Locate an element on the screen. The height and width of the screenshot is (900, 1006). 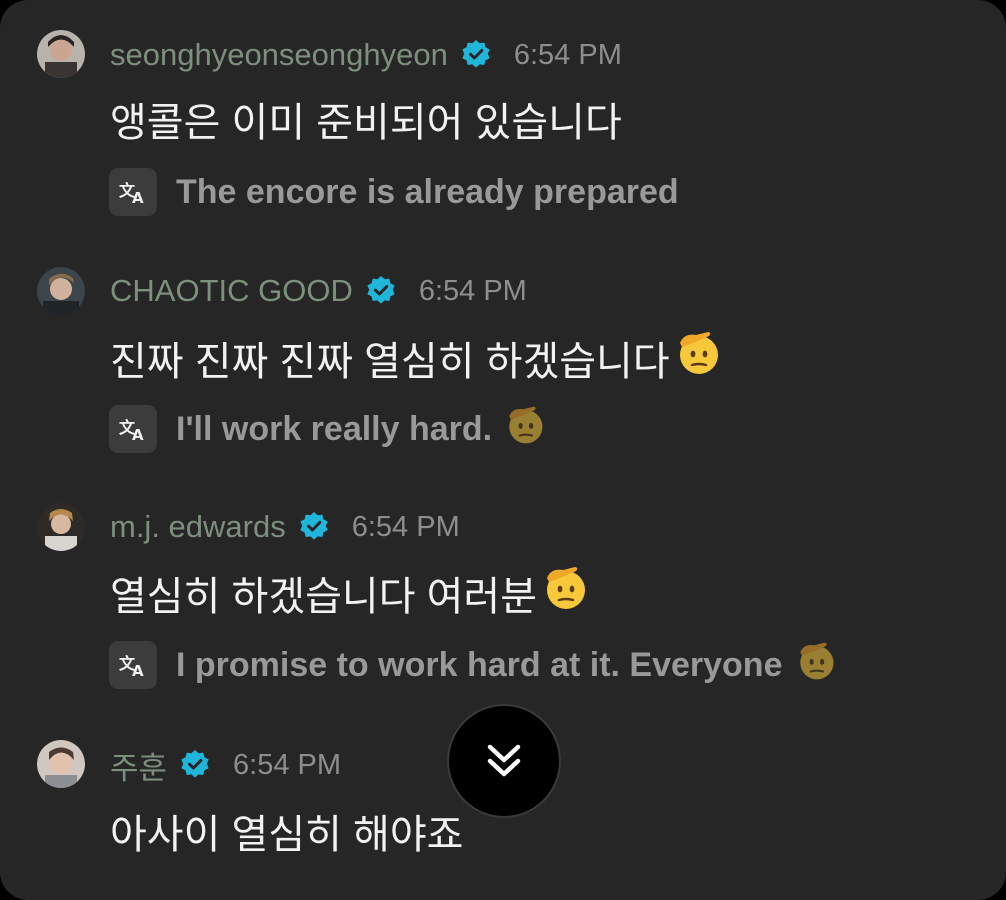
message-text-content: 앵콜은 이미 준비되어 있습니다 is located at coordinates (366, 123).